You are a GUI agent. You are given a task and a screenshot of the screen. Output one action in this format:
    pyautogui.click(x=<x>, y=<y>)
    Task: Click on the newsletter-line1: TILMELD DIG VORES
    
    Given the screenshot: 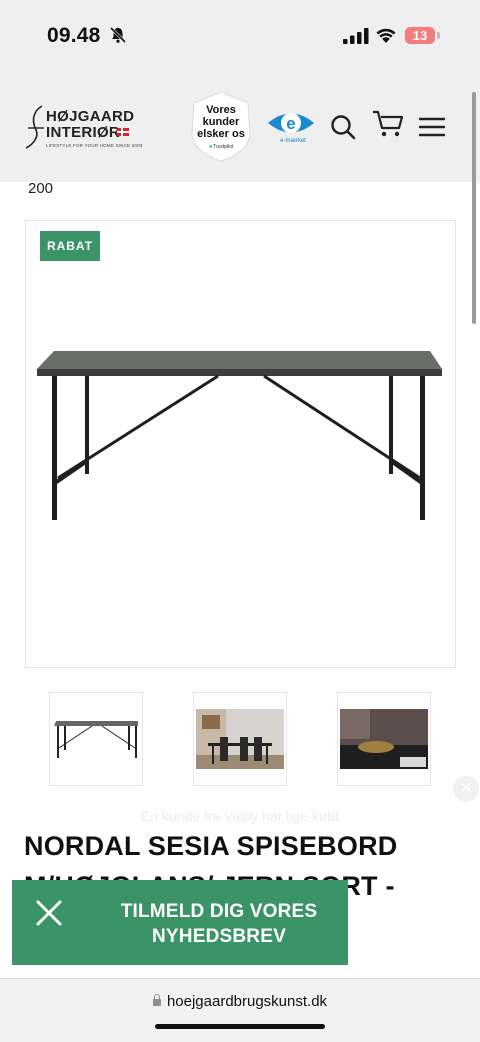 What is the action you would take?
    pyautogui.click(x=219, y=911)
    